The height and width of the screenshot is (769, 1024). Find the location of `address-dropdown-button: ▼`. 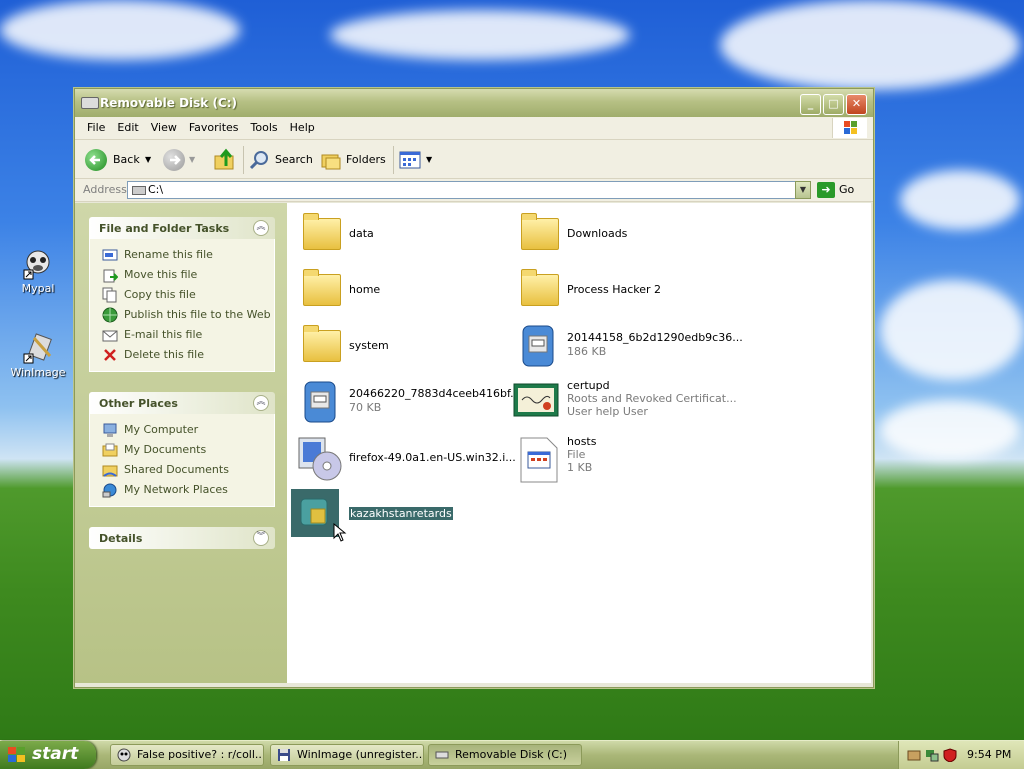

address-dropdown-button: ▼ is located at coordinates (803, 190).